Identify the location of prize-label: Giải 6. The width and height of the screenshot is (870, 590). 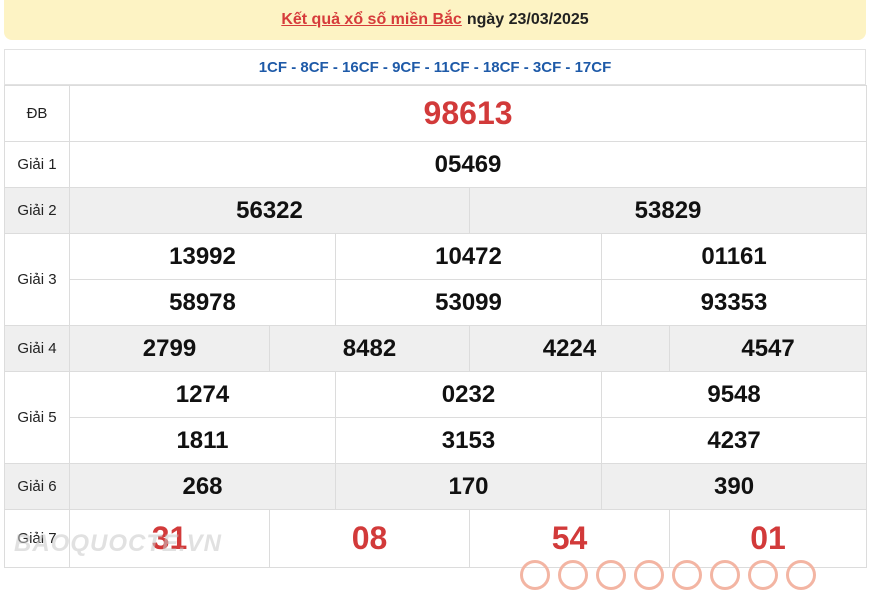
(37, 486).